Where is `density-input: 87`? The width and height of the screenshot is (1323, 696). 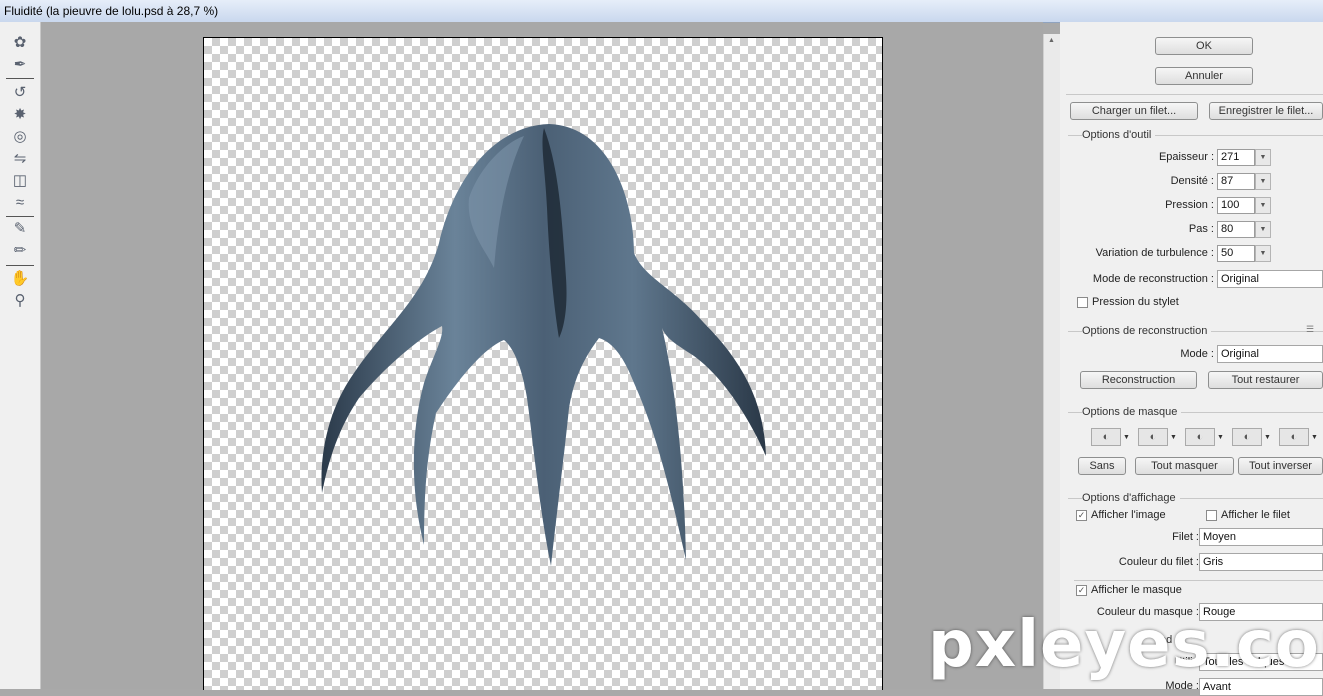
density-input: 87 is located at coordinates (1236, 181).